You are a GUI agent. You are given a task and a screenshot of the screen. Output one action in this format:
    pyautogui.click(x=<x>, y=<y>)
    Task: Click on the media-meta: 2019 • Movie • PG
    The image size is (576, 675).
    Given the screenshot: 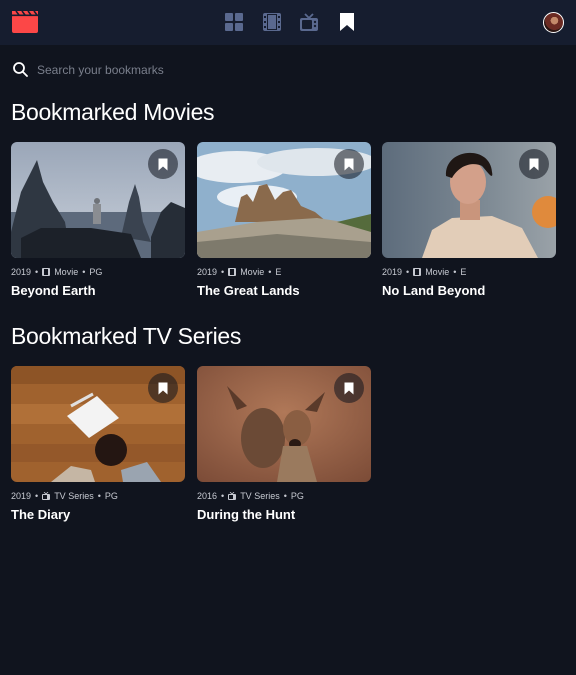 What is the action you would take?
    pyautogui.click(x=98, y=272)
    